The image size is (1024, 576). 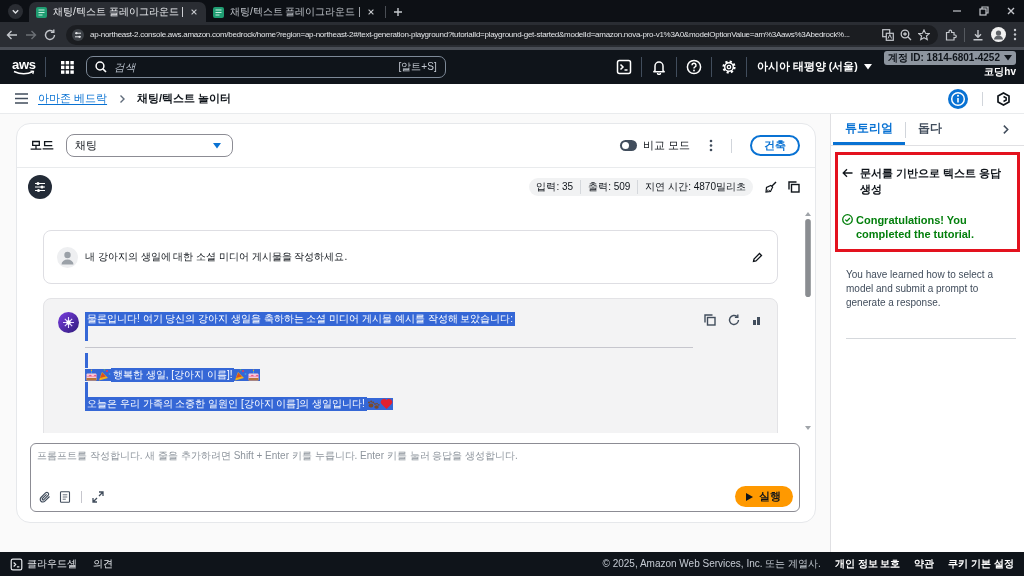 What do you see at coordinates (1003, 98) in the screenshot?
I see `hexagon-icon` at bounding box center [1003, 98].